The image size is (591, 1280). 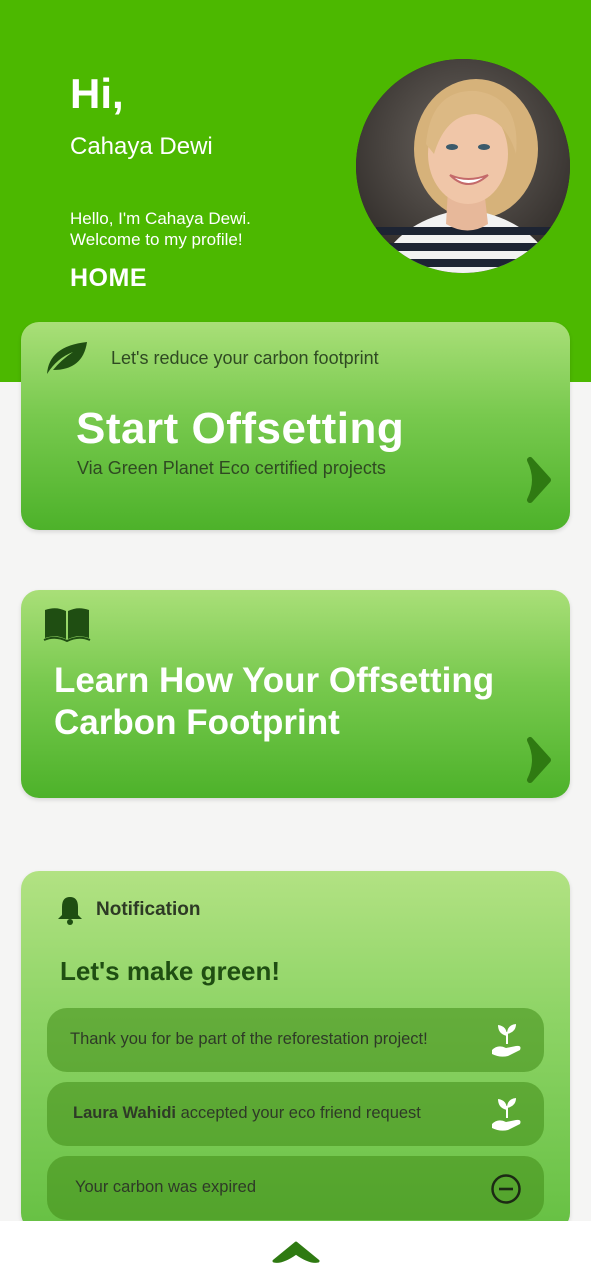 What do you see at coordinates (231, 468) in the screenshot?
I see `offset-description: Via Green Planet Eco certified projects` at bounding box center [231, 468].